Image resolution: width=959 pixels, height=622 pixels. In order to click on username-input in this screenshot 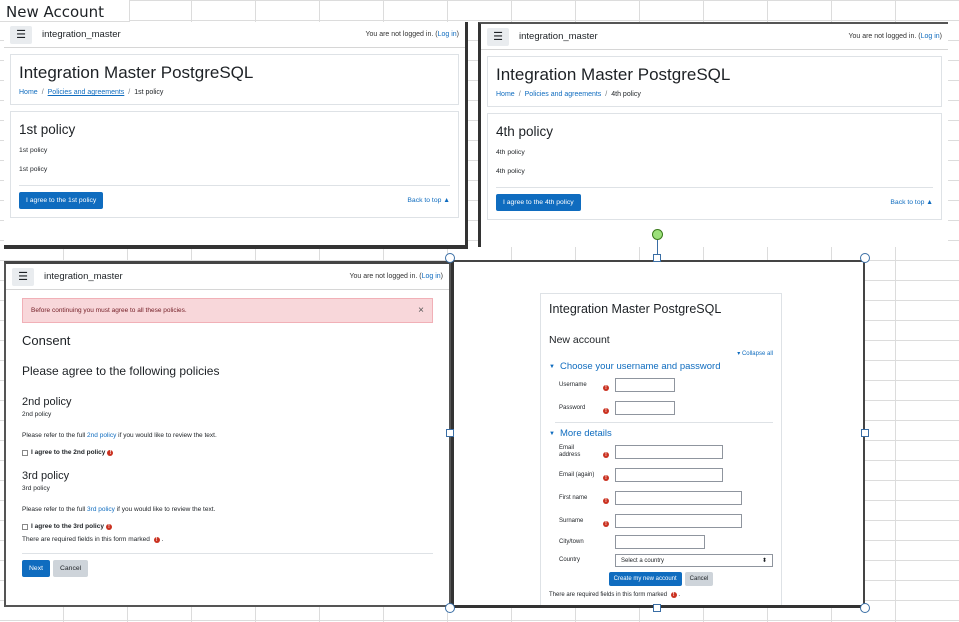, I will do `click(645, 385)`.